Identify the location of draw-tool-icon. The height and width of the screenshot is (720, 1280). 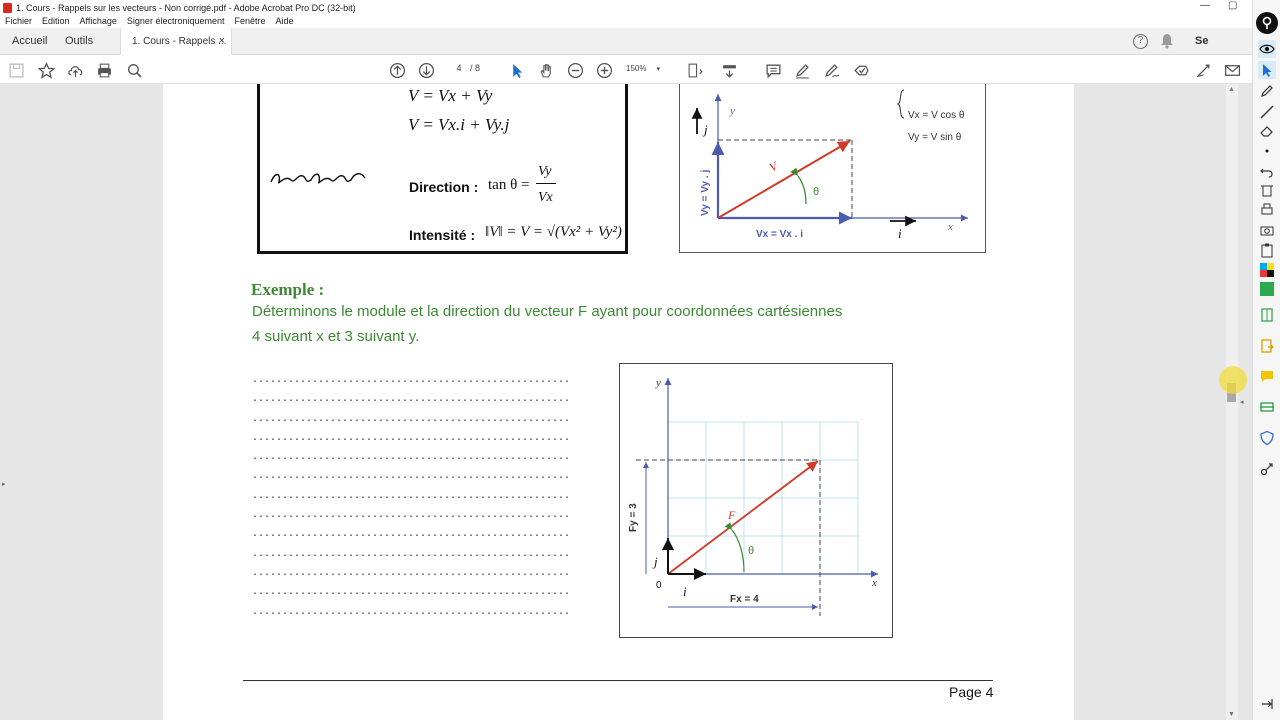
(831, 70).